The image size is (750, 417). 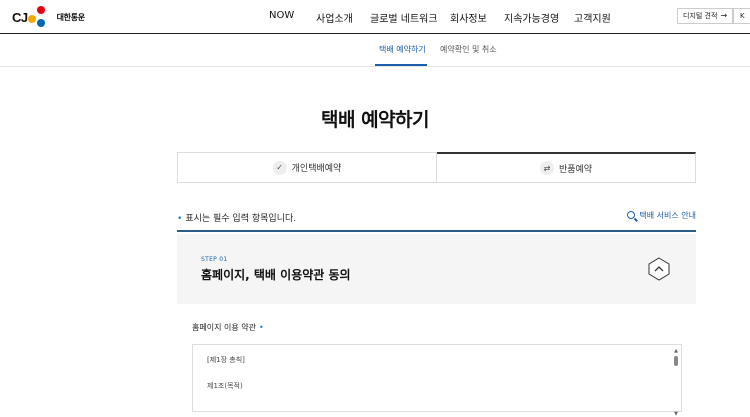 What do you see at coordinates (631, 215) in the screenshot?
I see `search-icon` at bounding box center [631, 215].